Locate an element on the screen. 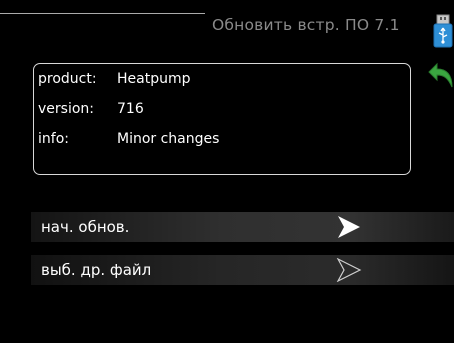  page-title: Обновить встр. ПО 7.1 is located at coordinates (306, 25).